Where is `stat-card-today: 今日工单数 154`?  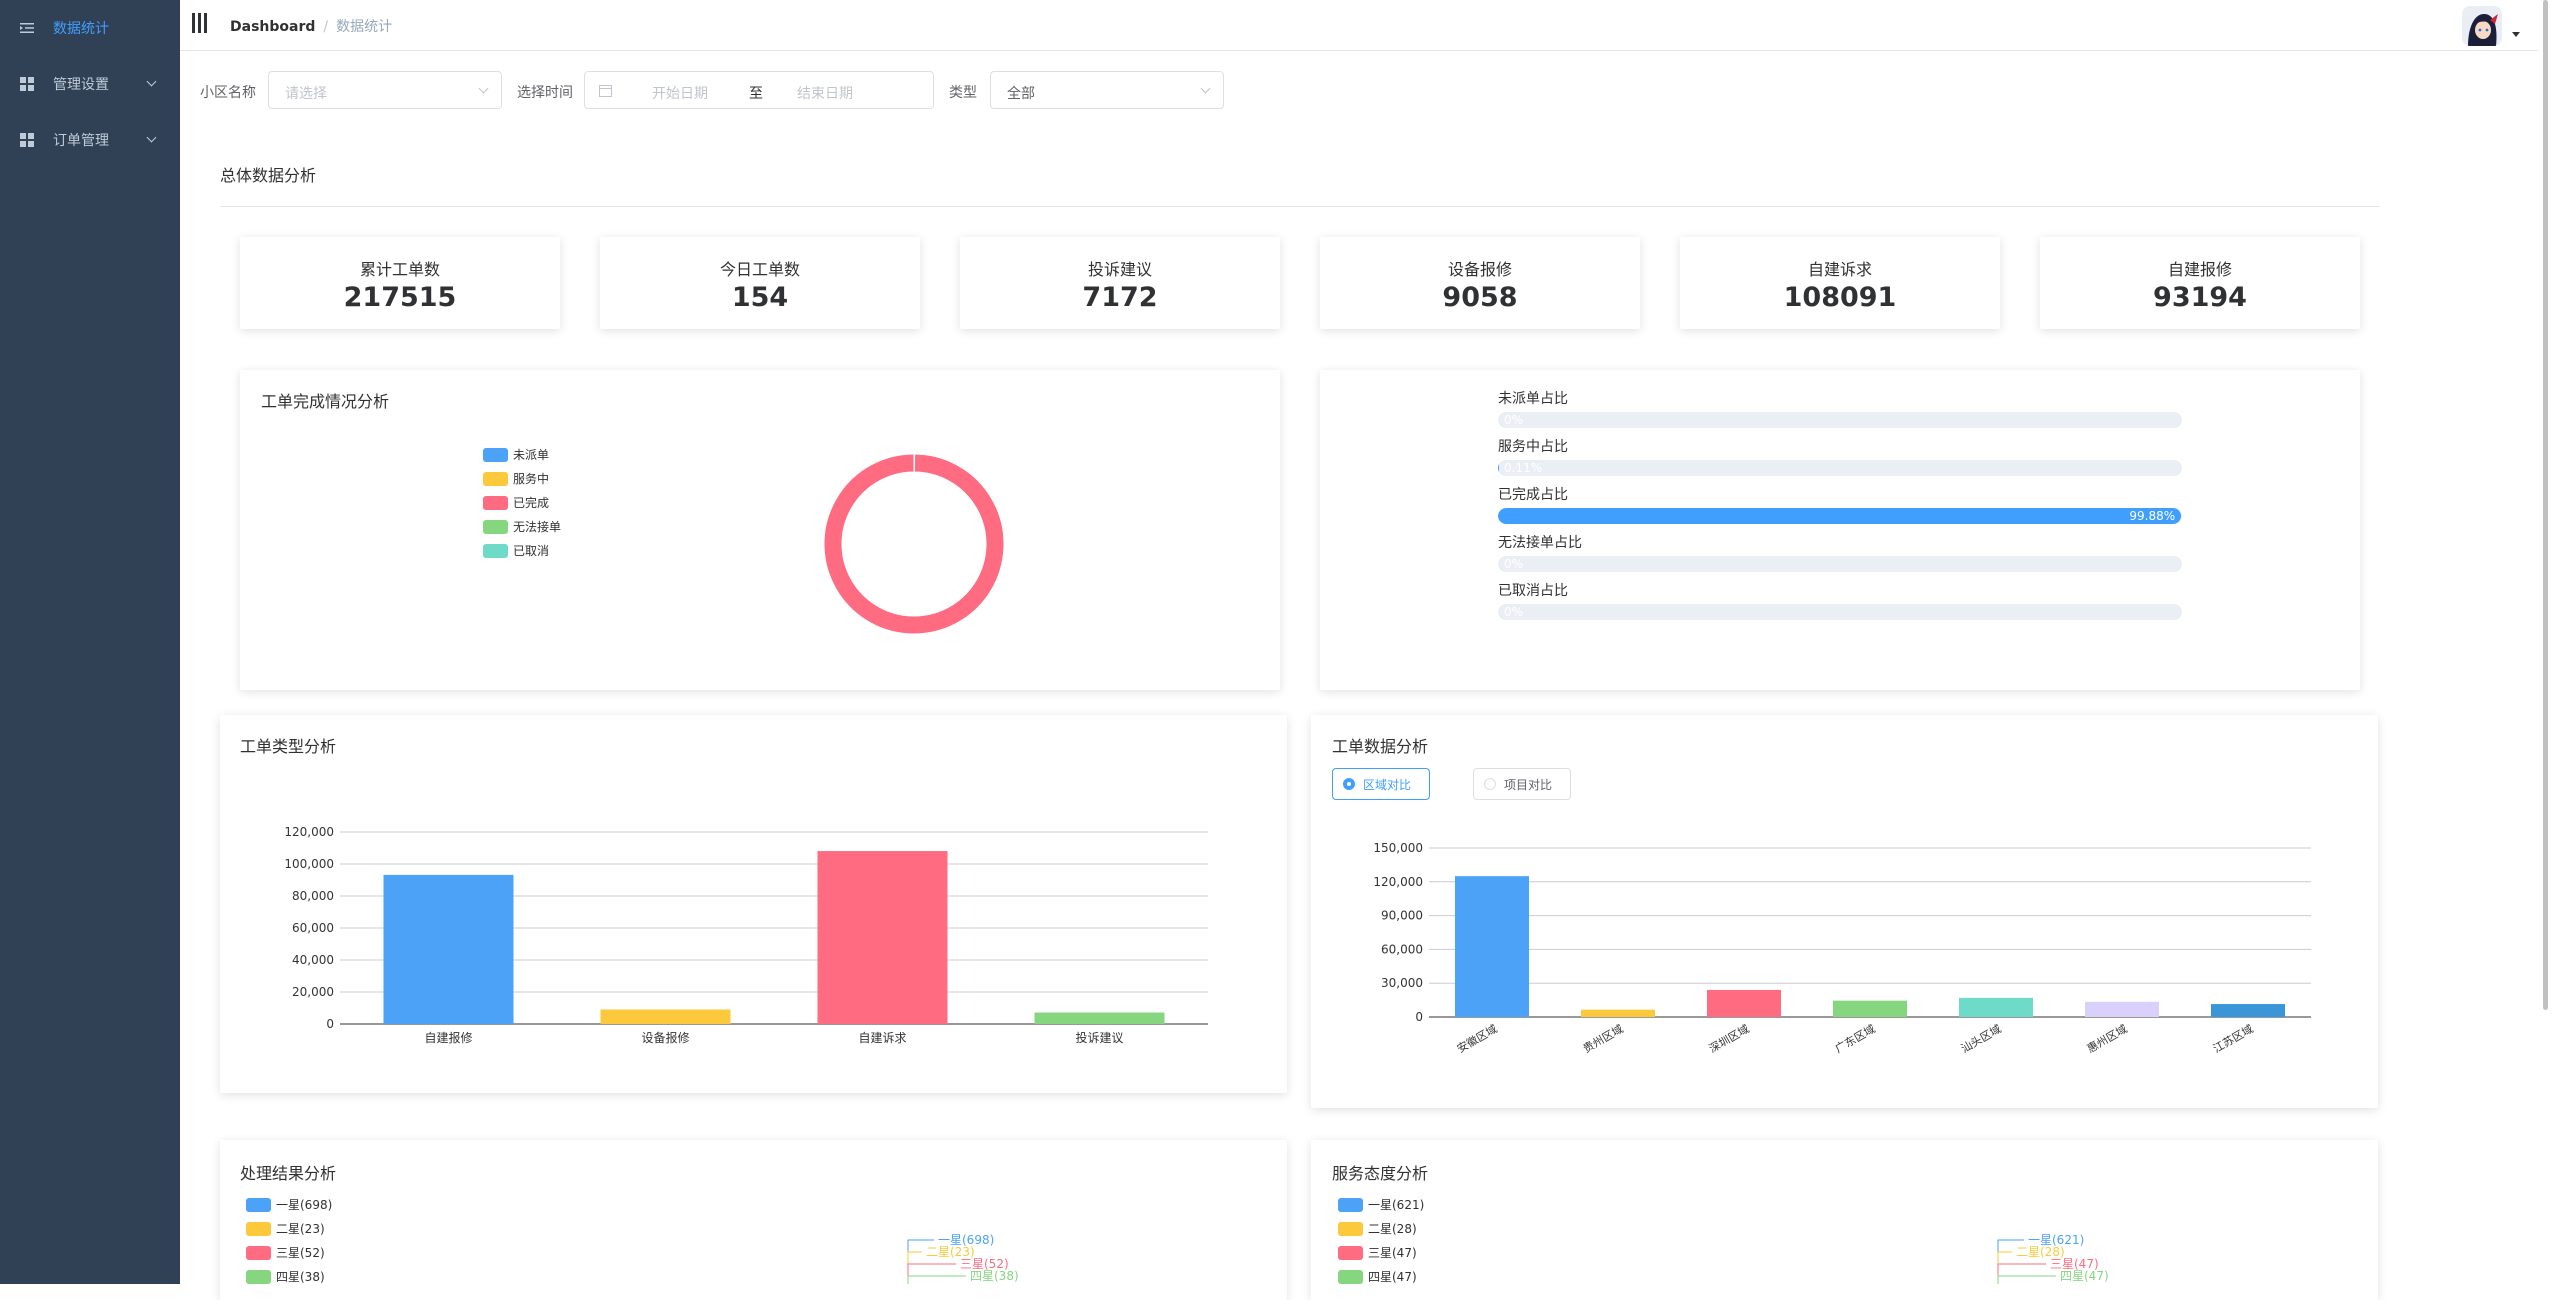 stat-card-today: 今日工单数 154 is located at coordinates (760, 283).